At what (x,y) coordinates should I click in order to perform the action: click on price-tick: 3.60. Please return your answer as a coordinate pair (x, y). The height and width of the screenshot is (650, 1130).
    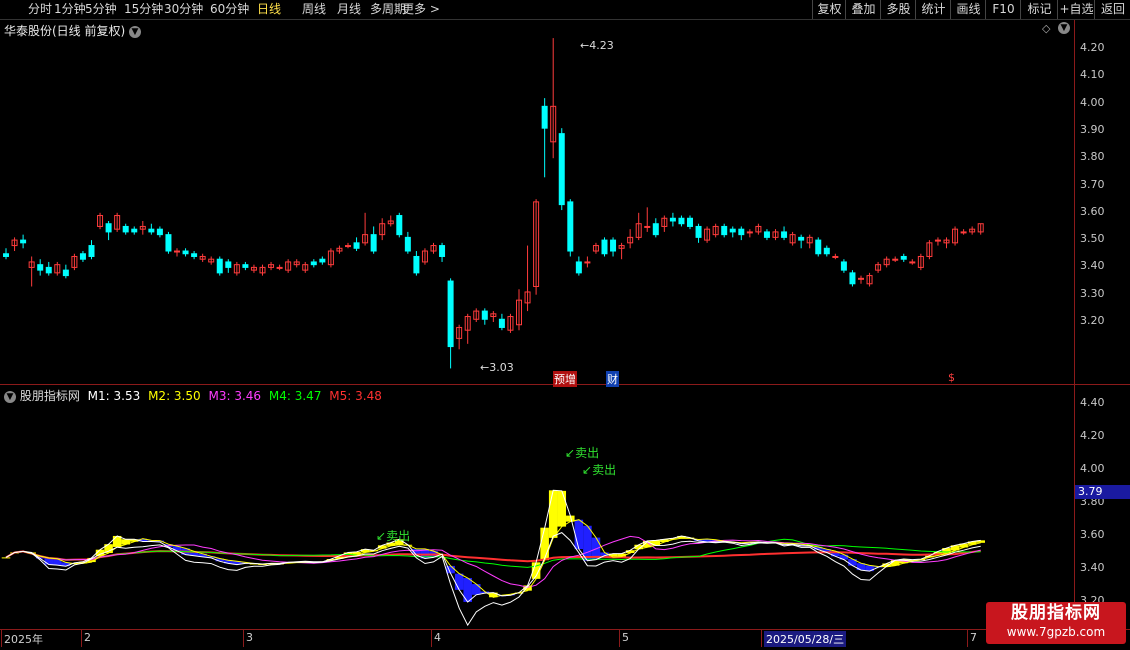
    Looking at the image, I should click on (1092, 211).